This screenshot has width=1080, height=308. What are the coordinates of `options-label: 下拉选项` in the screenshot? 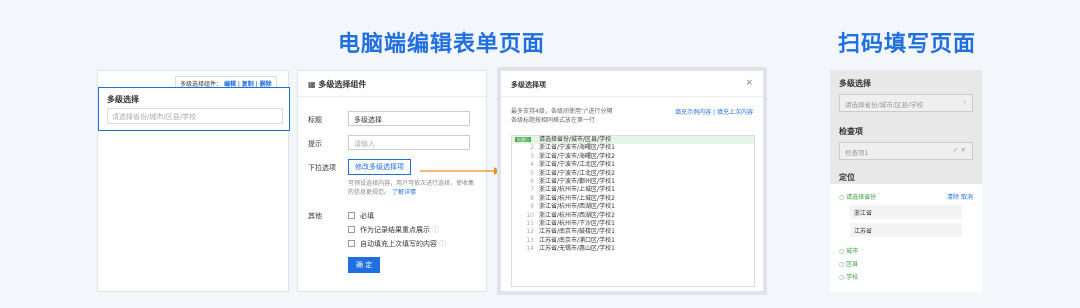 It's located at (322, 168).